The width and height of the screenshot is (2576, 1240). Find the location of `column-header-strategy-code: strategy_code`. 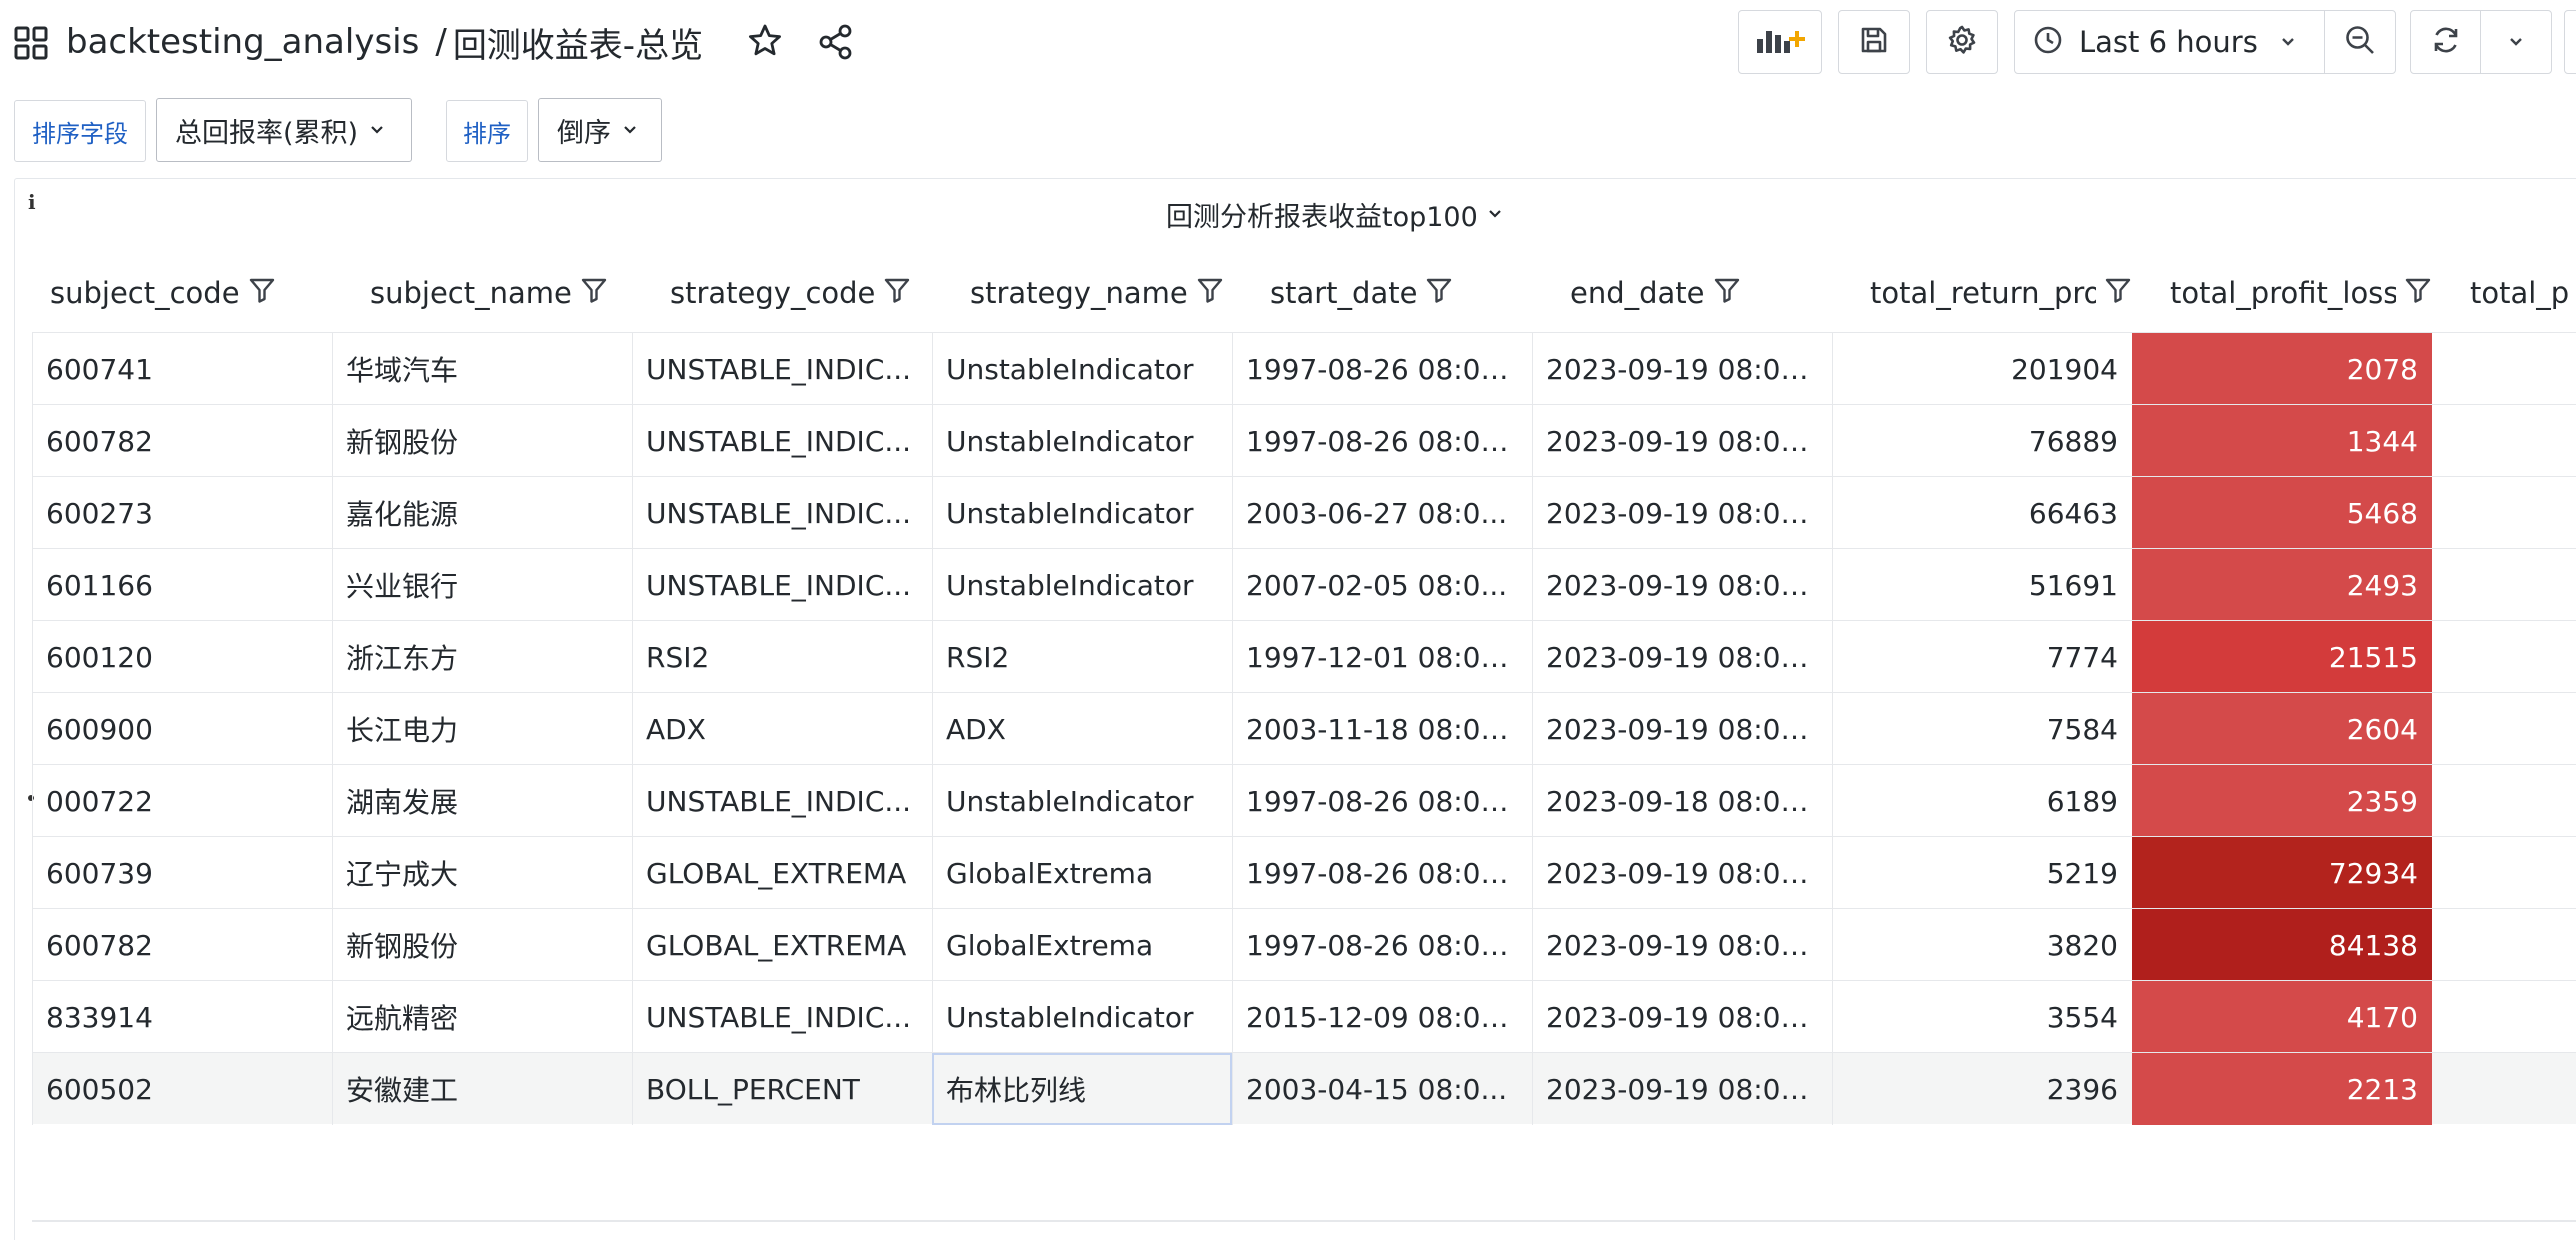

column-header-strategy-code: strategy_code is located at coordinates (782, 293).